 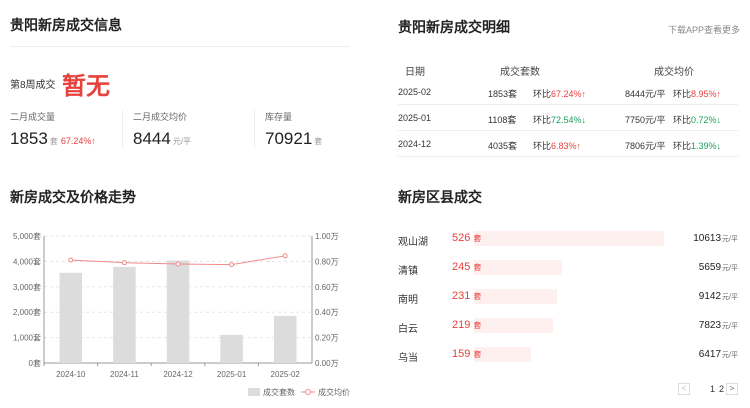 I want to click on pager-next-button: >, so click(x=732, y=389).